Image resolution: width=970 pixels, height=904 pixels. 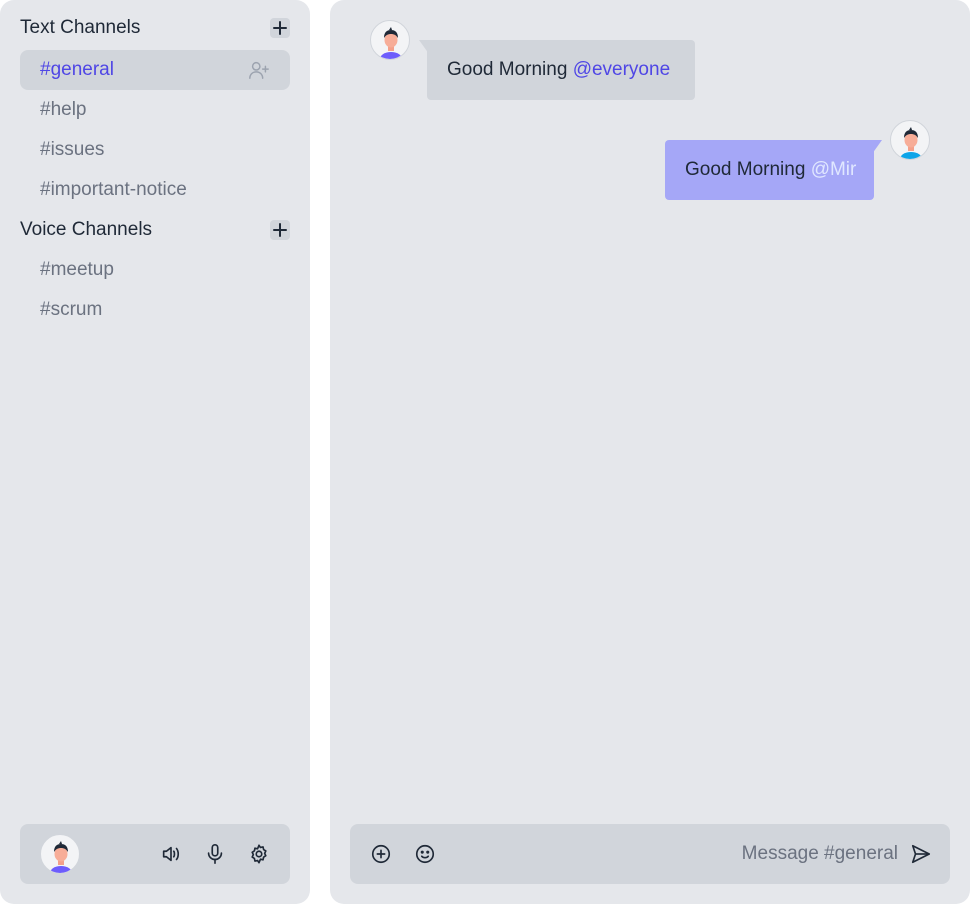 I want to click on user-panel, so click(x=155, y=854).